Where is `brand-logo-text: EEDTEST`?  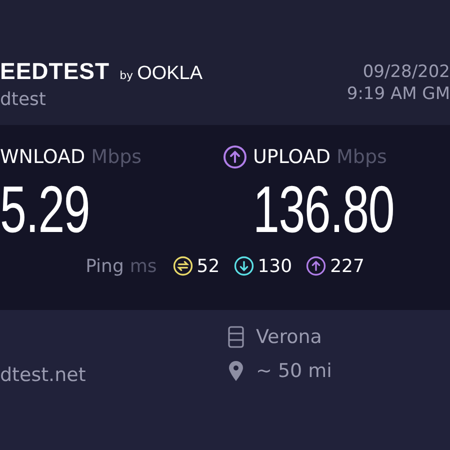
brand-logo-text: EEDTEST is located at coordinates (55, 71).